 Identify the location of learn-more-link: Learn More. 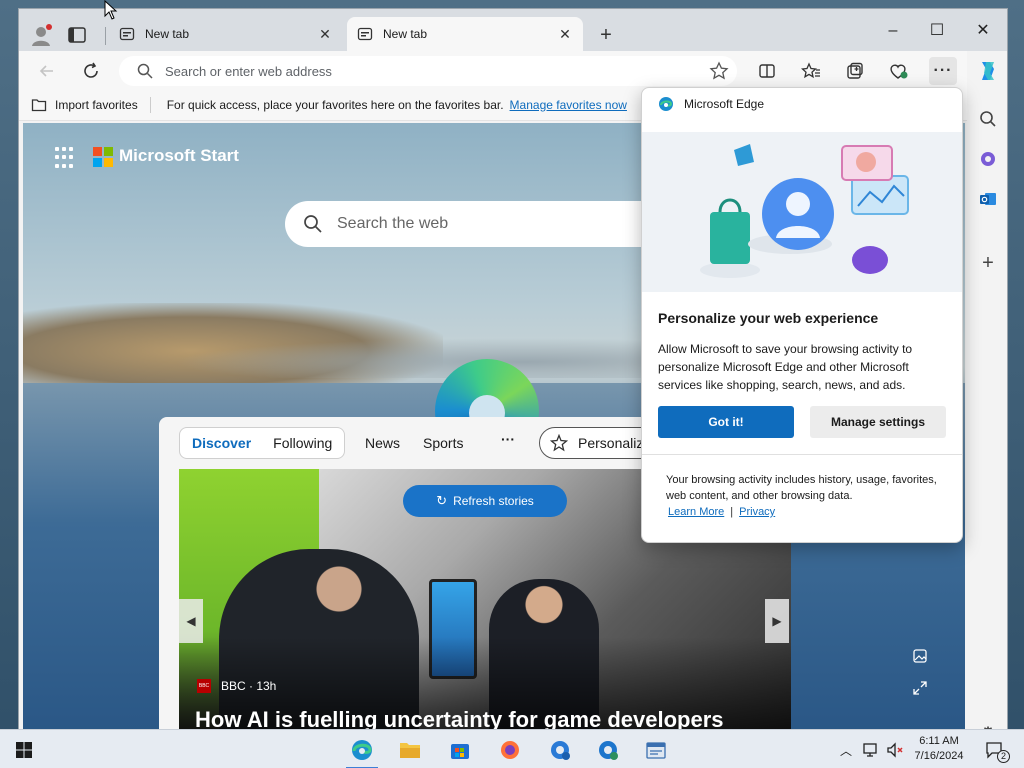
(696, 512).